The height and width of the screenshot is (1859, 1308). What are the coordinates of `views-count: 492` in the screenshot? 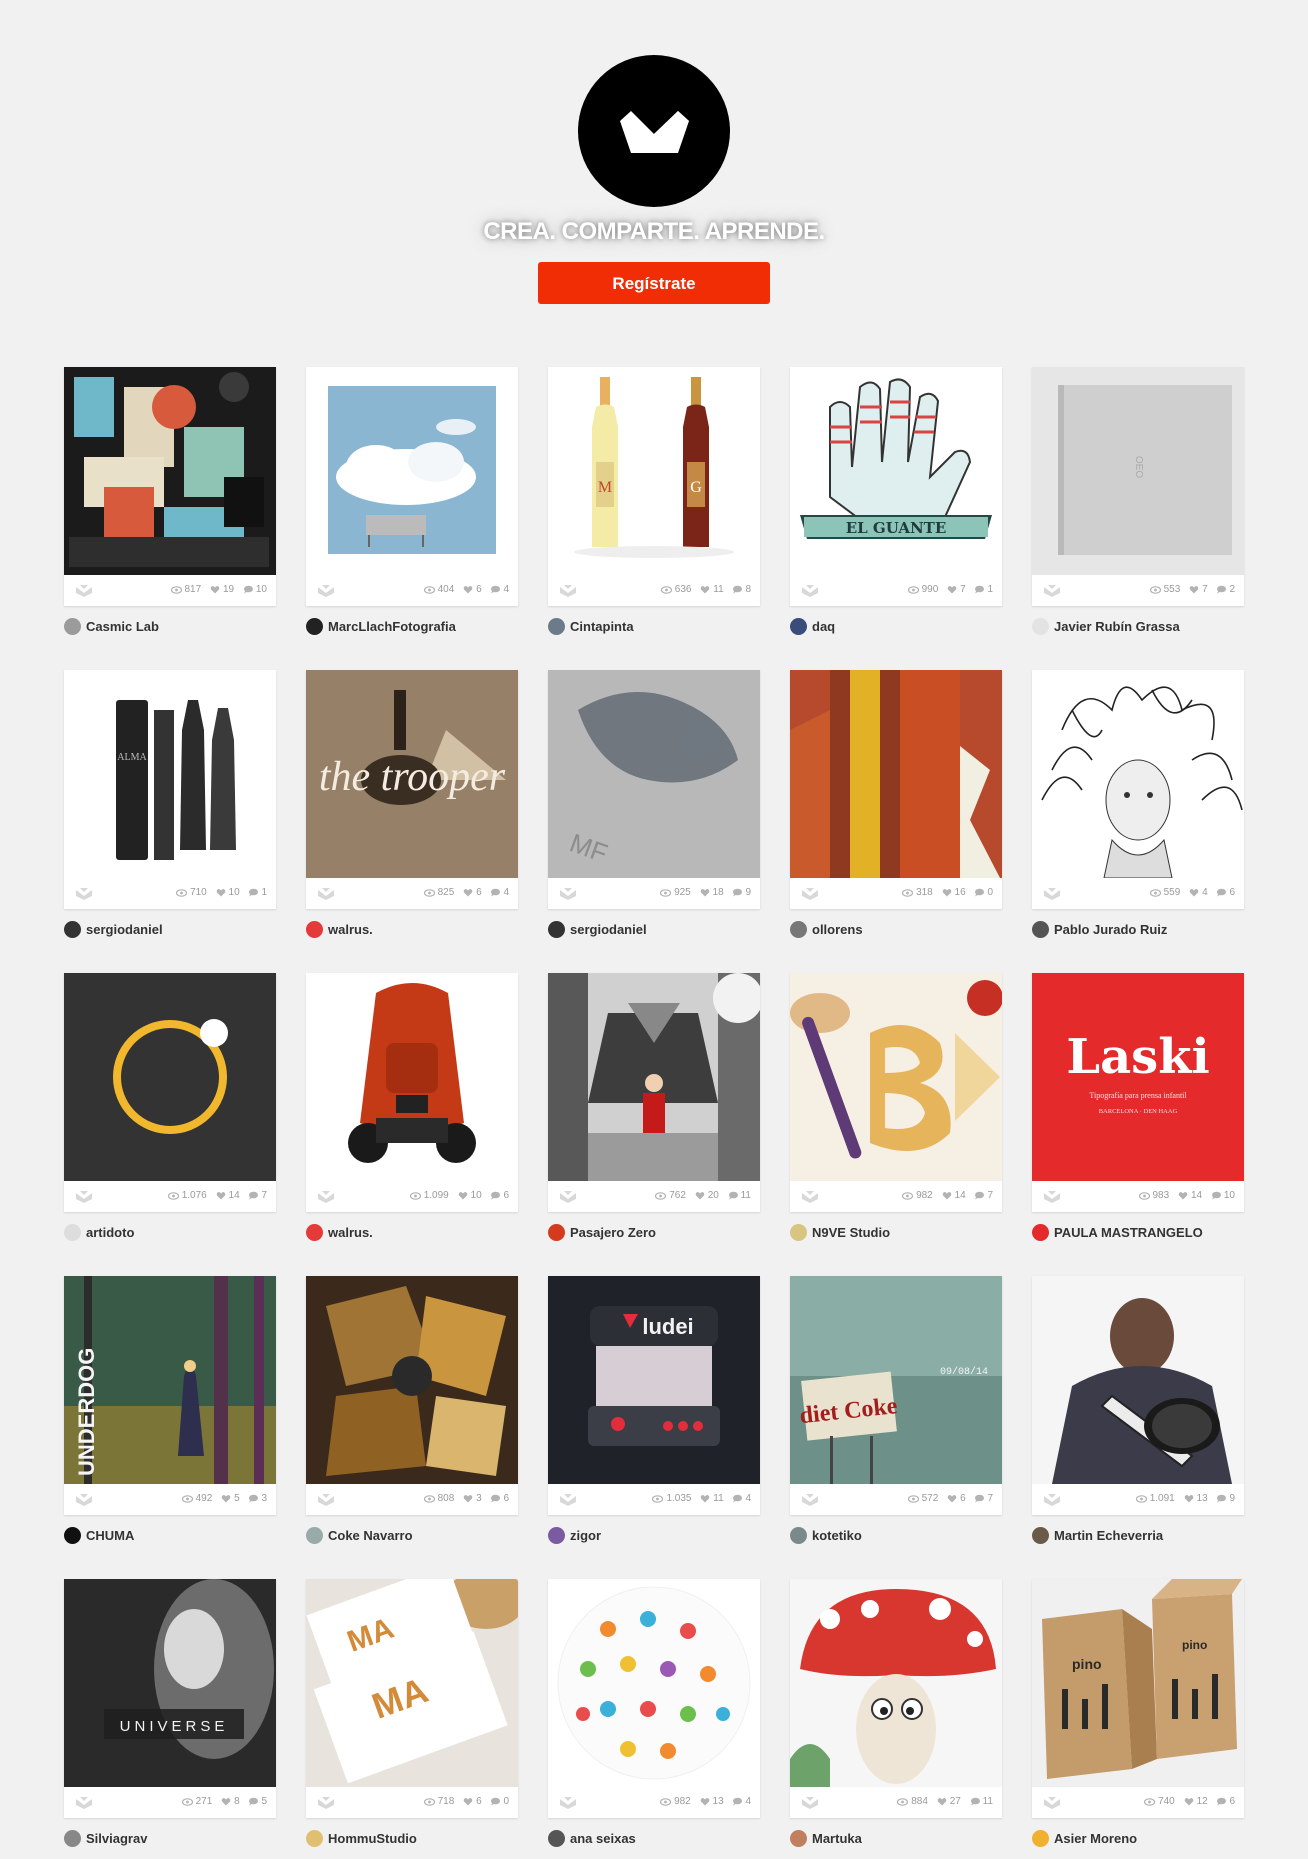 It's located at (204, 1498).